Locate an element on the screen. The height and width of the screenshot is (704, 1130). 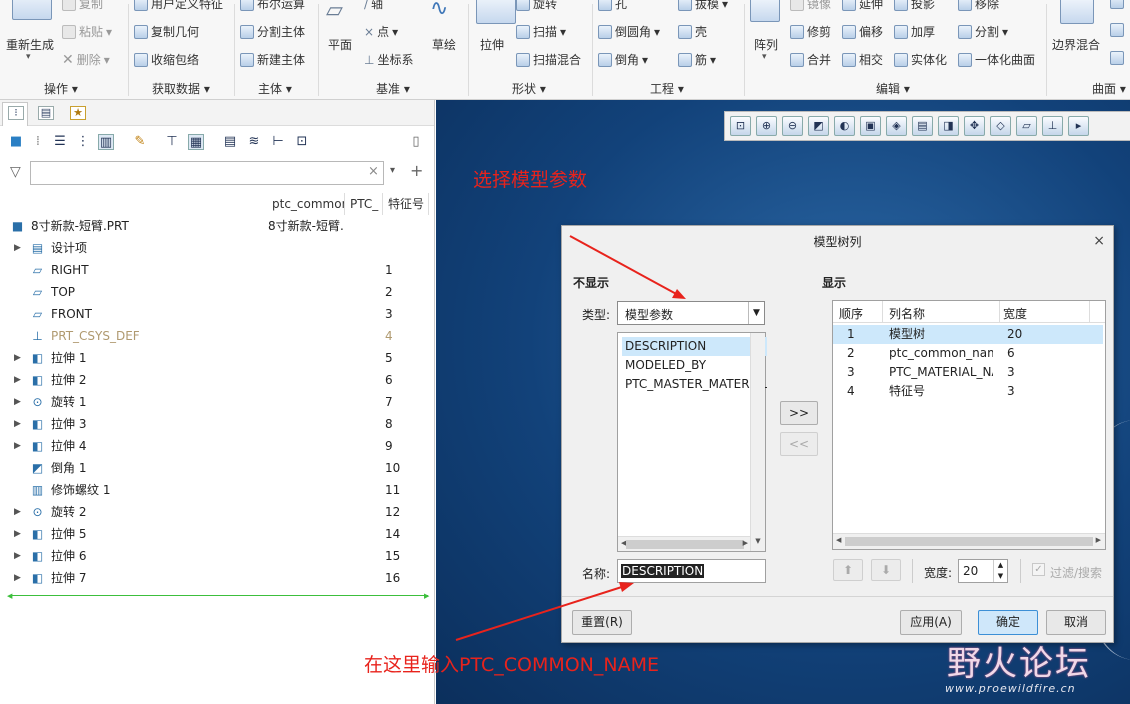
watermark-title: 野火论坛 is located at coordinates (1019, 664).